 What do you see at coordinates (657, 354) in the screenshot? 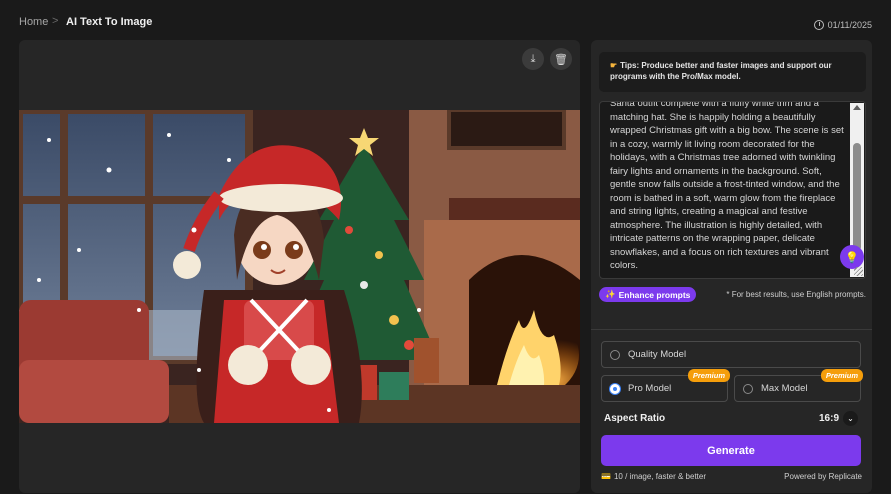
I see `quality-model-label: Quality Model` at bounding box center [657, 354].